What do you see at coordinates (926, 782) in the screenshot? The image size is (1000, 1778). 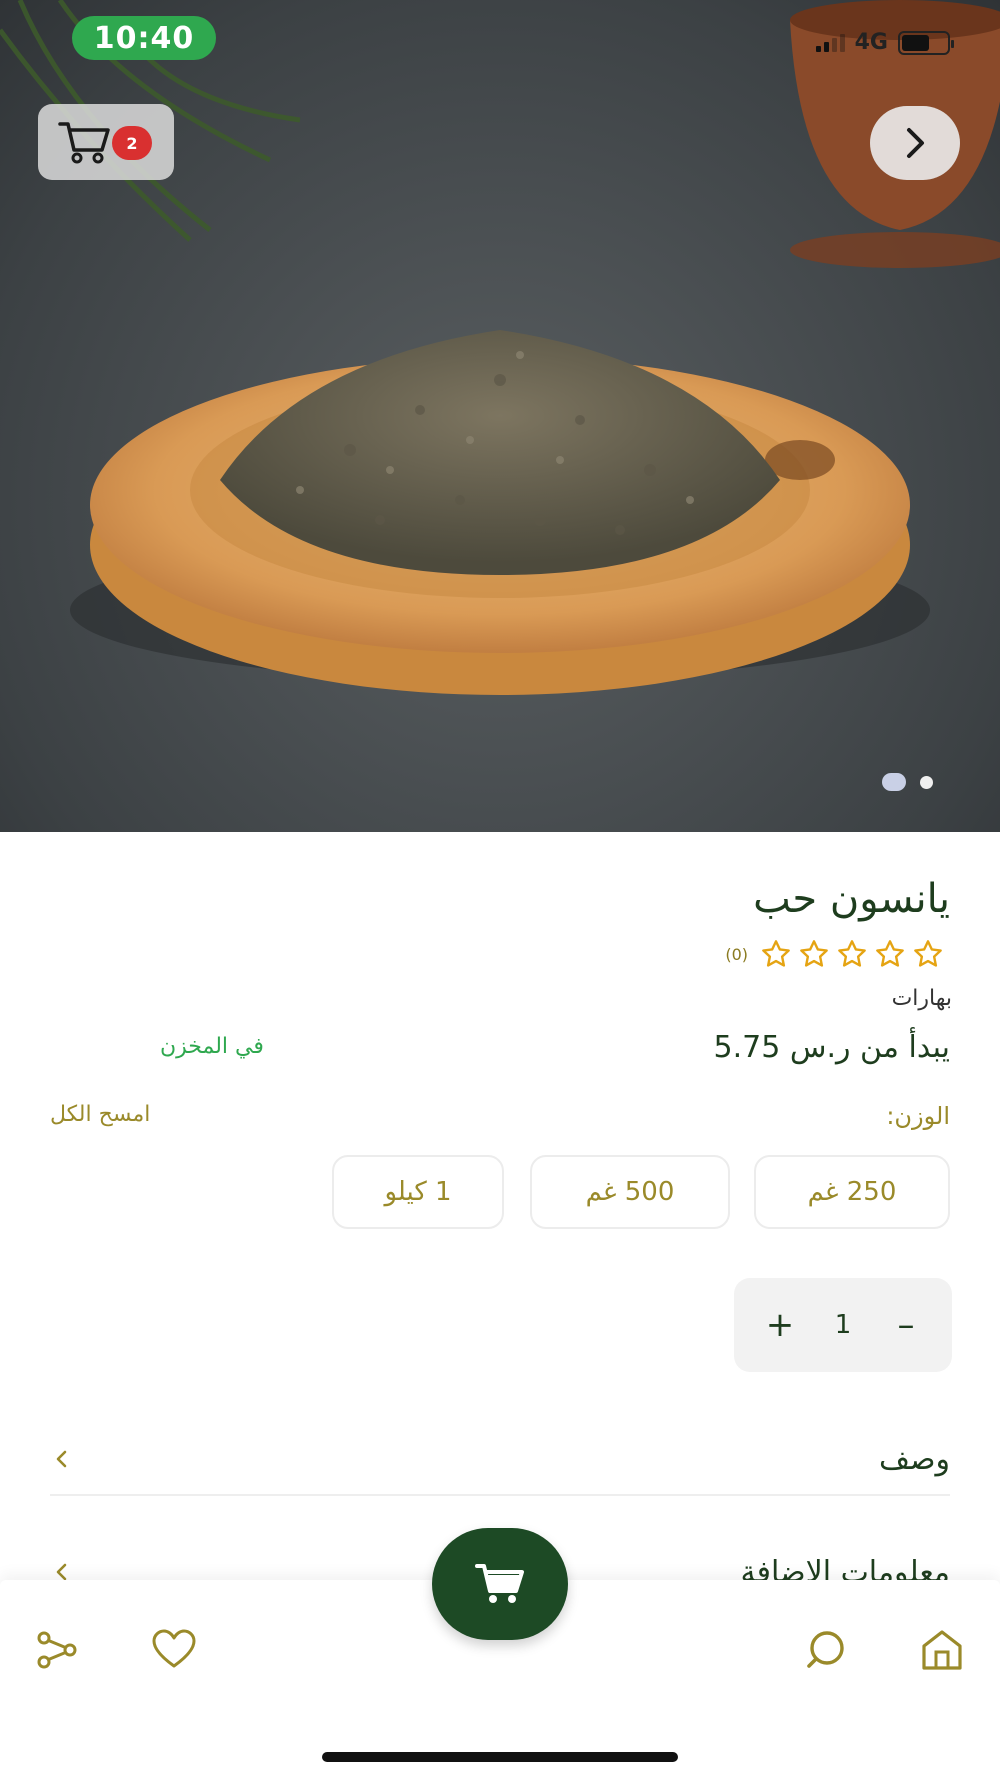 I see `carousel-dot` at bounding box center [926, 782].